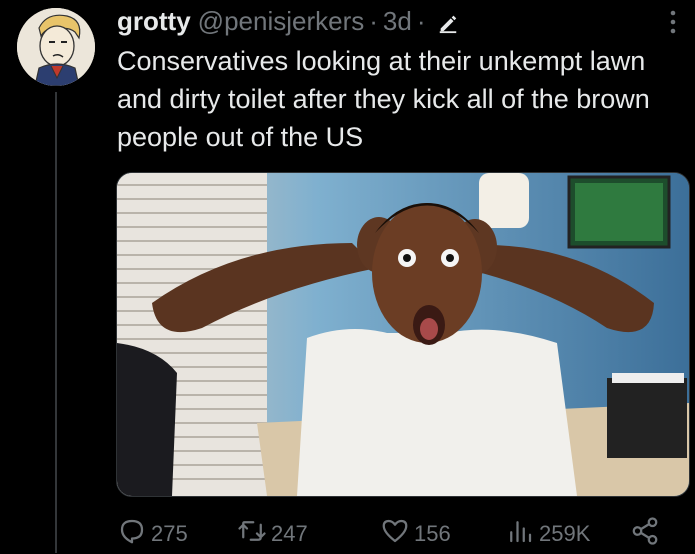  Describe the element at coordinates (448, 22) in the screenshot. I see `edit-pencil-icon` at that location.